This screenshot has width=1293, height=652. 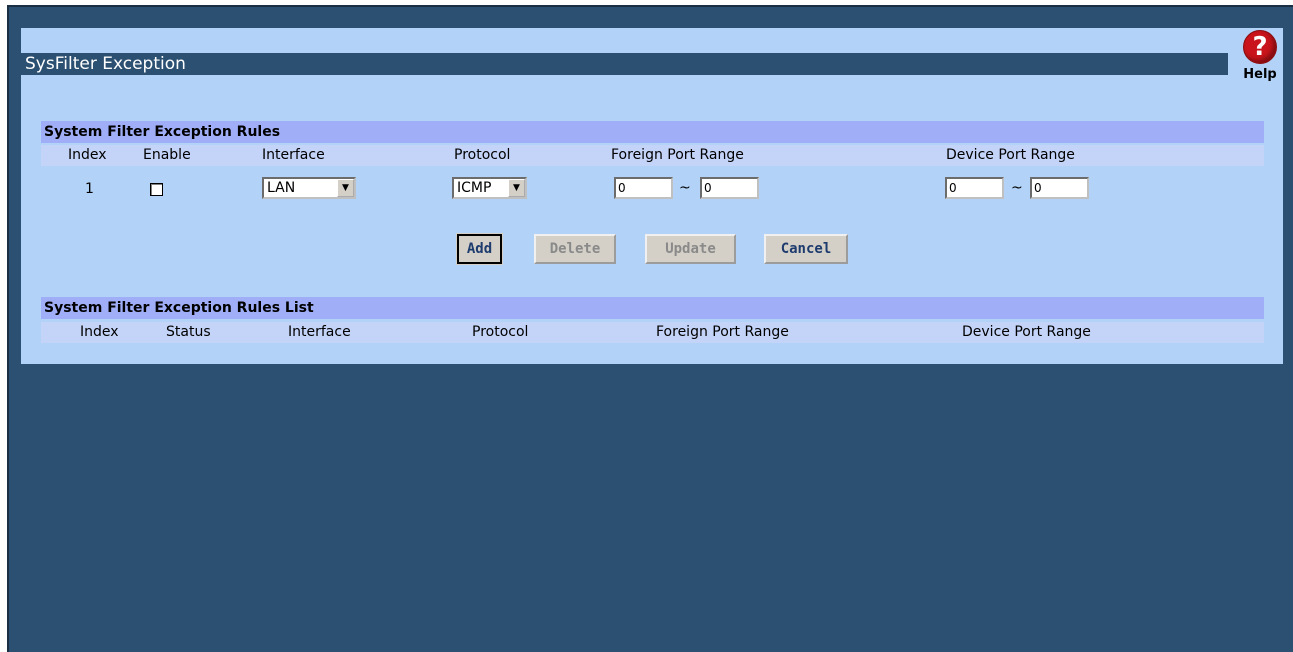 What do you see at coordinates (474, 188) in the screenshot?
I see `protocol-select-value: ICMP` at bounding box center [474, 188].